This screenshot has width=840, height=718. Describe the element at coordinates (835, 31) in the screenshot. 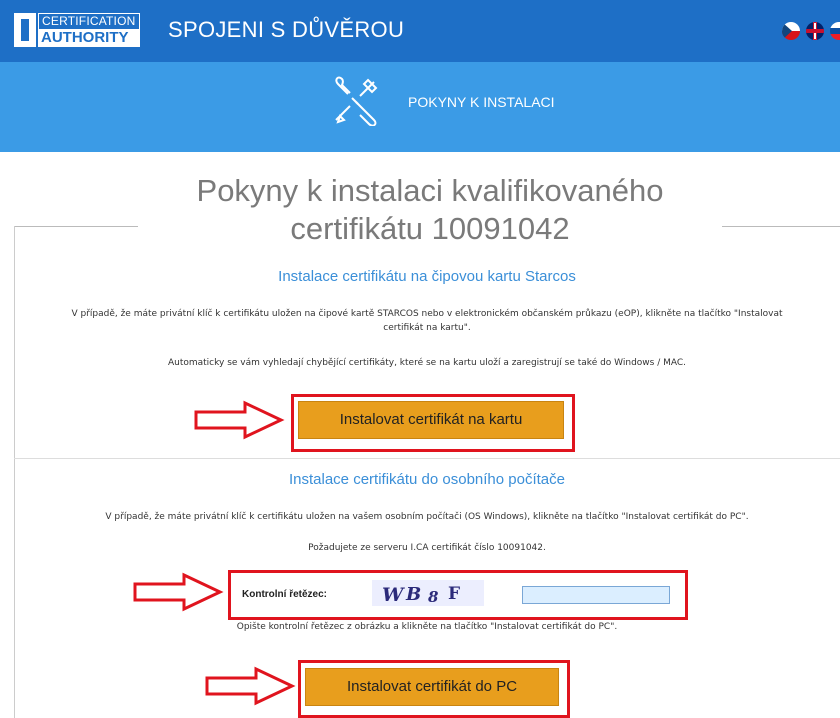

I see `sk-flag-icon` at that location.